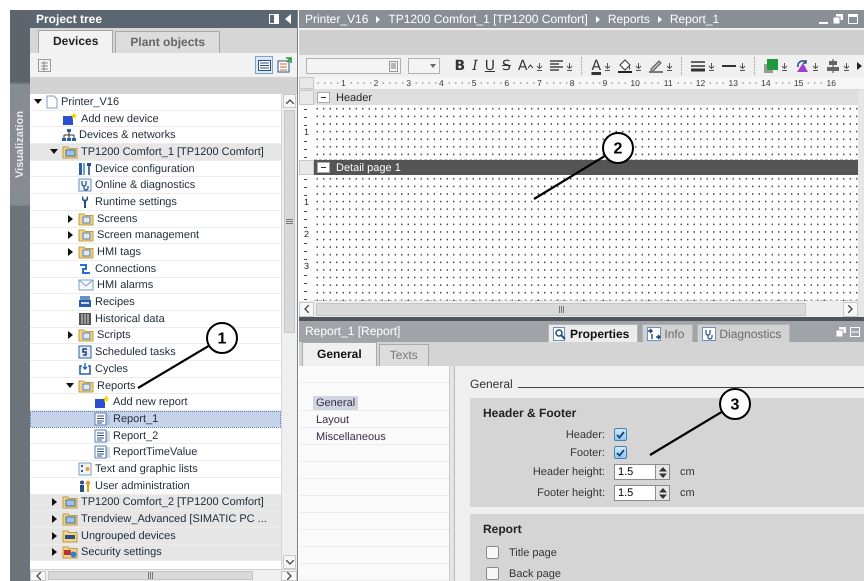 The height and width of the screenshot is (581, 864). What do you see at coordinates (155, 185) in the screenshot?
I see `tree-item: Online & diagnostics` at bounding box center [155, 185].